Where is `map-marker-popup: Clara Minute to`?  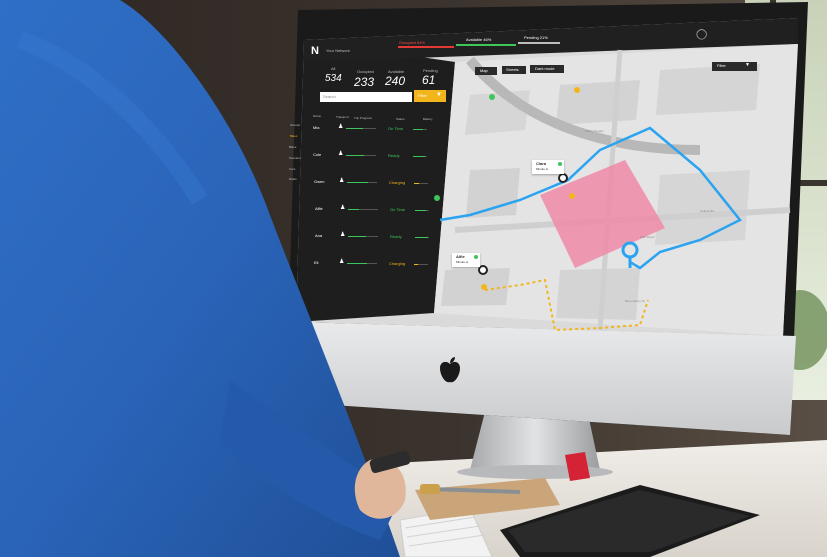 map-marker-popup: Clara Minute to is located at coordinates (548, 167).